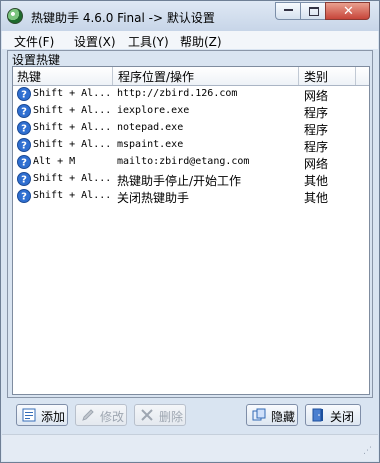  What do you see at coordinates (148, 41) in the screenshot?
I see `menu-tools: 工具(Y)` at bounding box center [148, 41].